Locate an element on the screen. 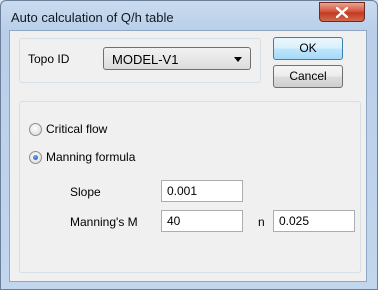  cancel-button: Cancel is located at coordinates (308, 76).